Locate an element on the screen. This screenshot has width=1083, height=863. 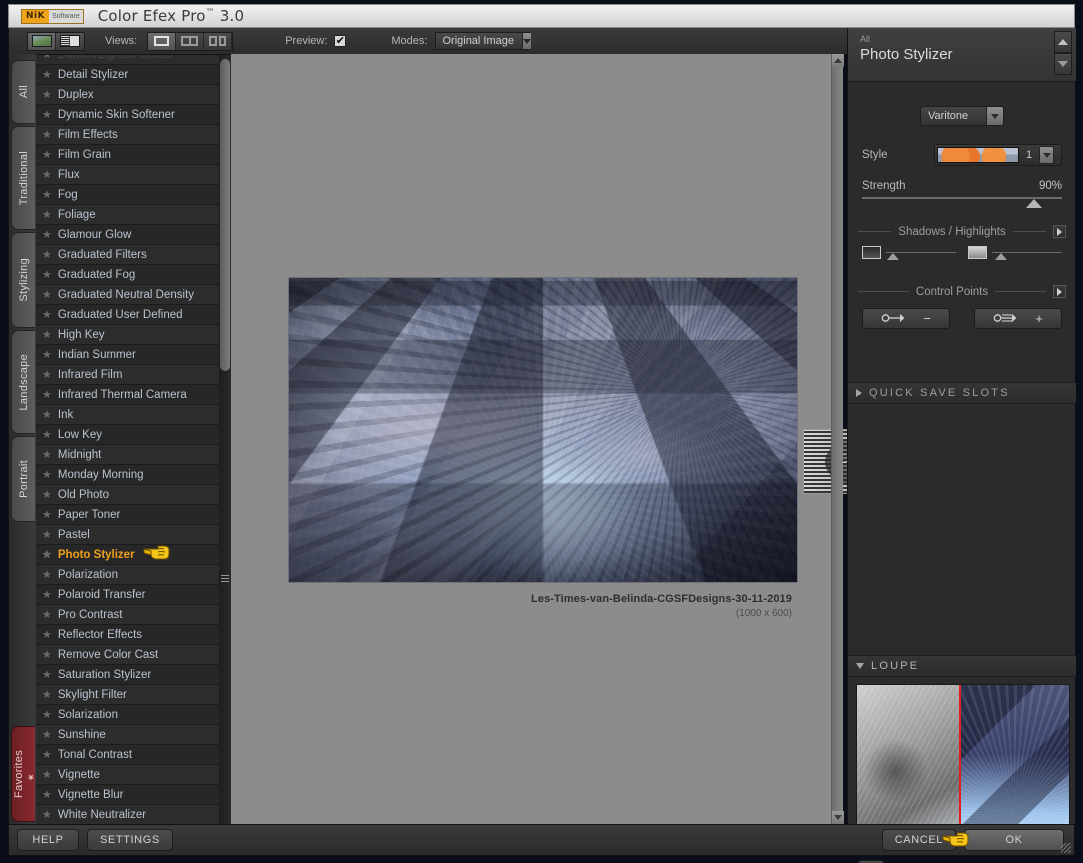
filter-list-scrollbar is located at coordinates (225, 439).